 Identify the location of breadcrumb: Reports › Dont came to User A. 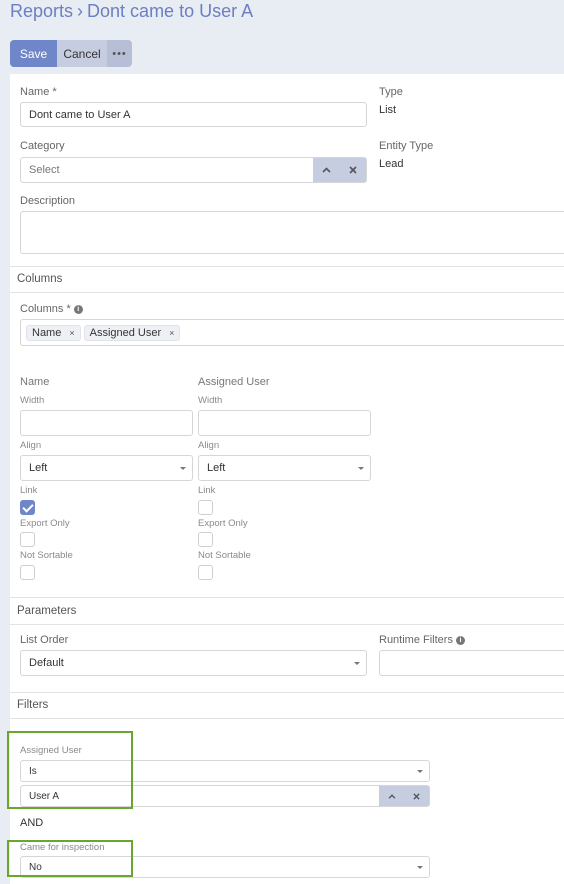
(131, 11).